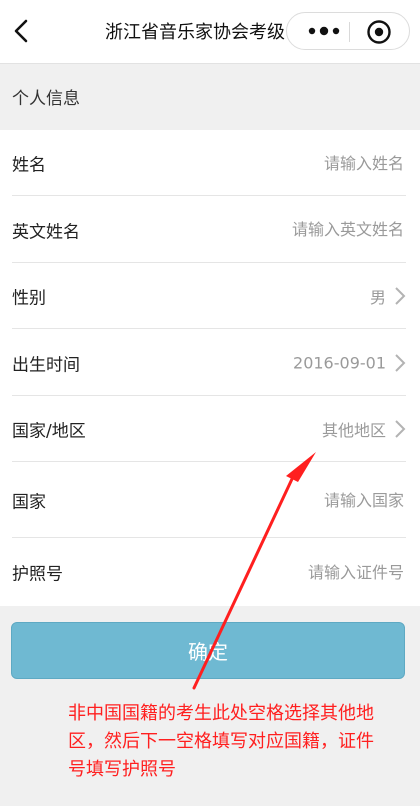 This screenshot has width=420, height=806. I want to click on more-dots-icon, so click(324, 31).